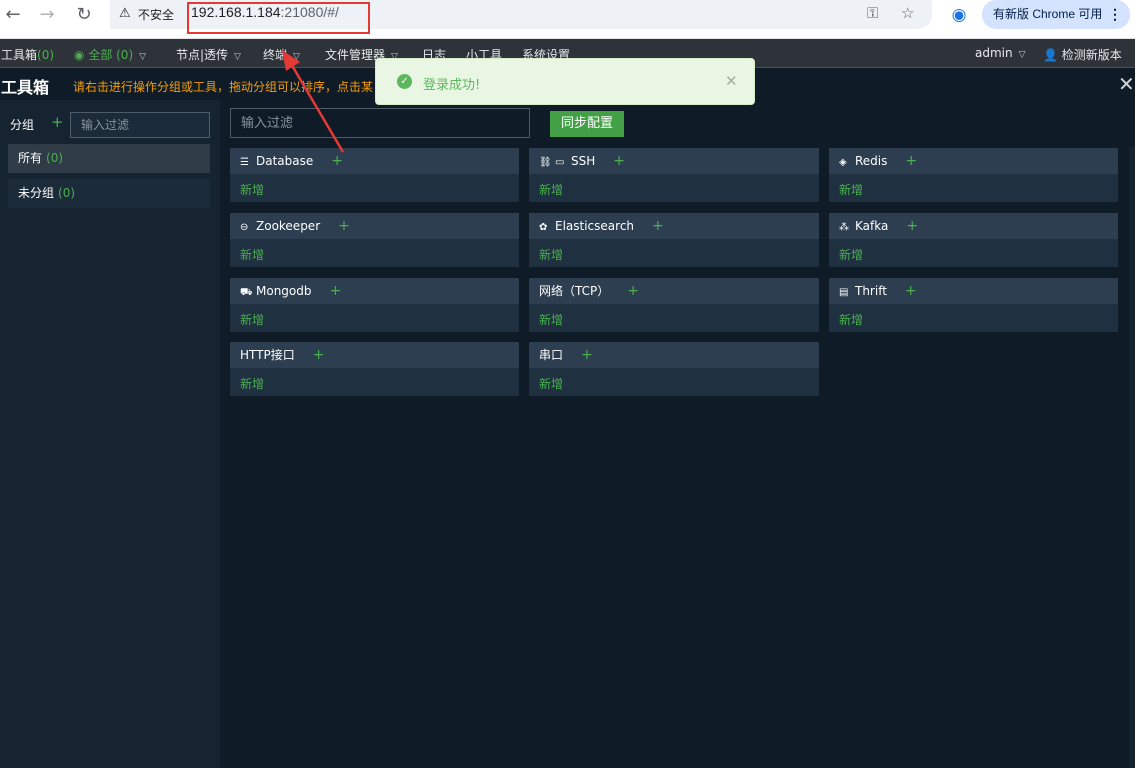 Image resolution: width=1135 pixels, height=768 pixels. I want to click on redis-icon: ◈, so click(843, 162).